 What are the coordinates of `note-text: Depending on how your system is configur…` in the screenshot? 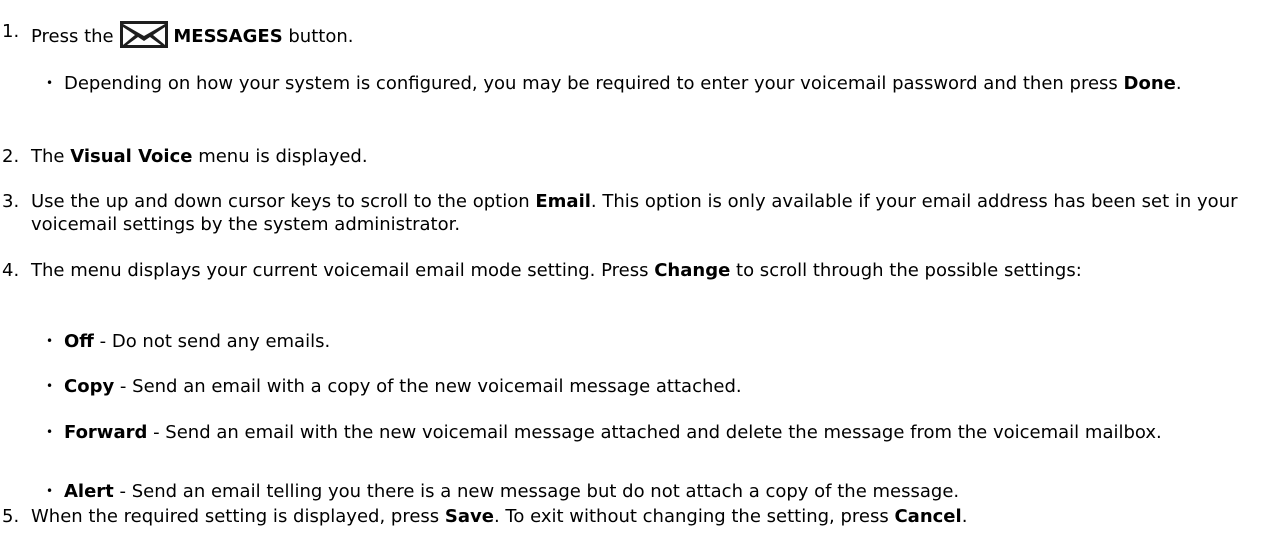 It's located at (623, 83).